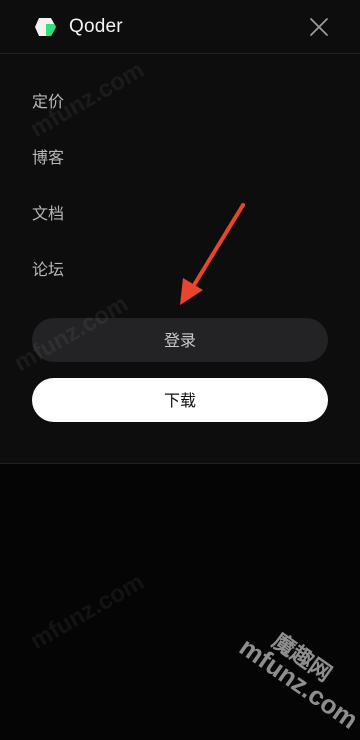 The height and width of the screenshot is (740, 360). What do you see at coordinates (180, 340) in the screenshot?
I see `login-button: 登录` at bounding box center [180, 340].